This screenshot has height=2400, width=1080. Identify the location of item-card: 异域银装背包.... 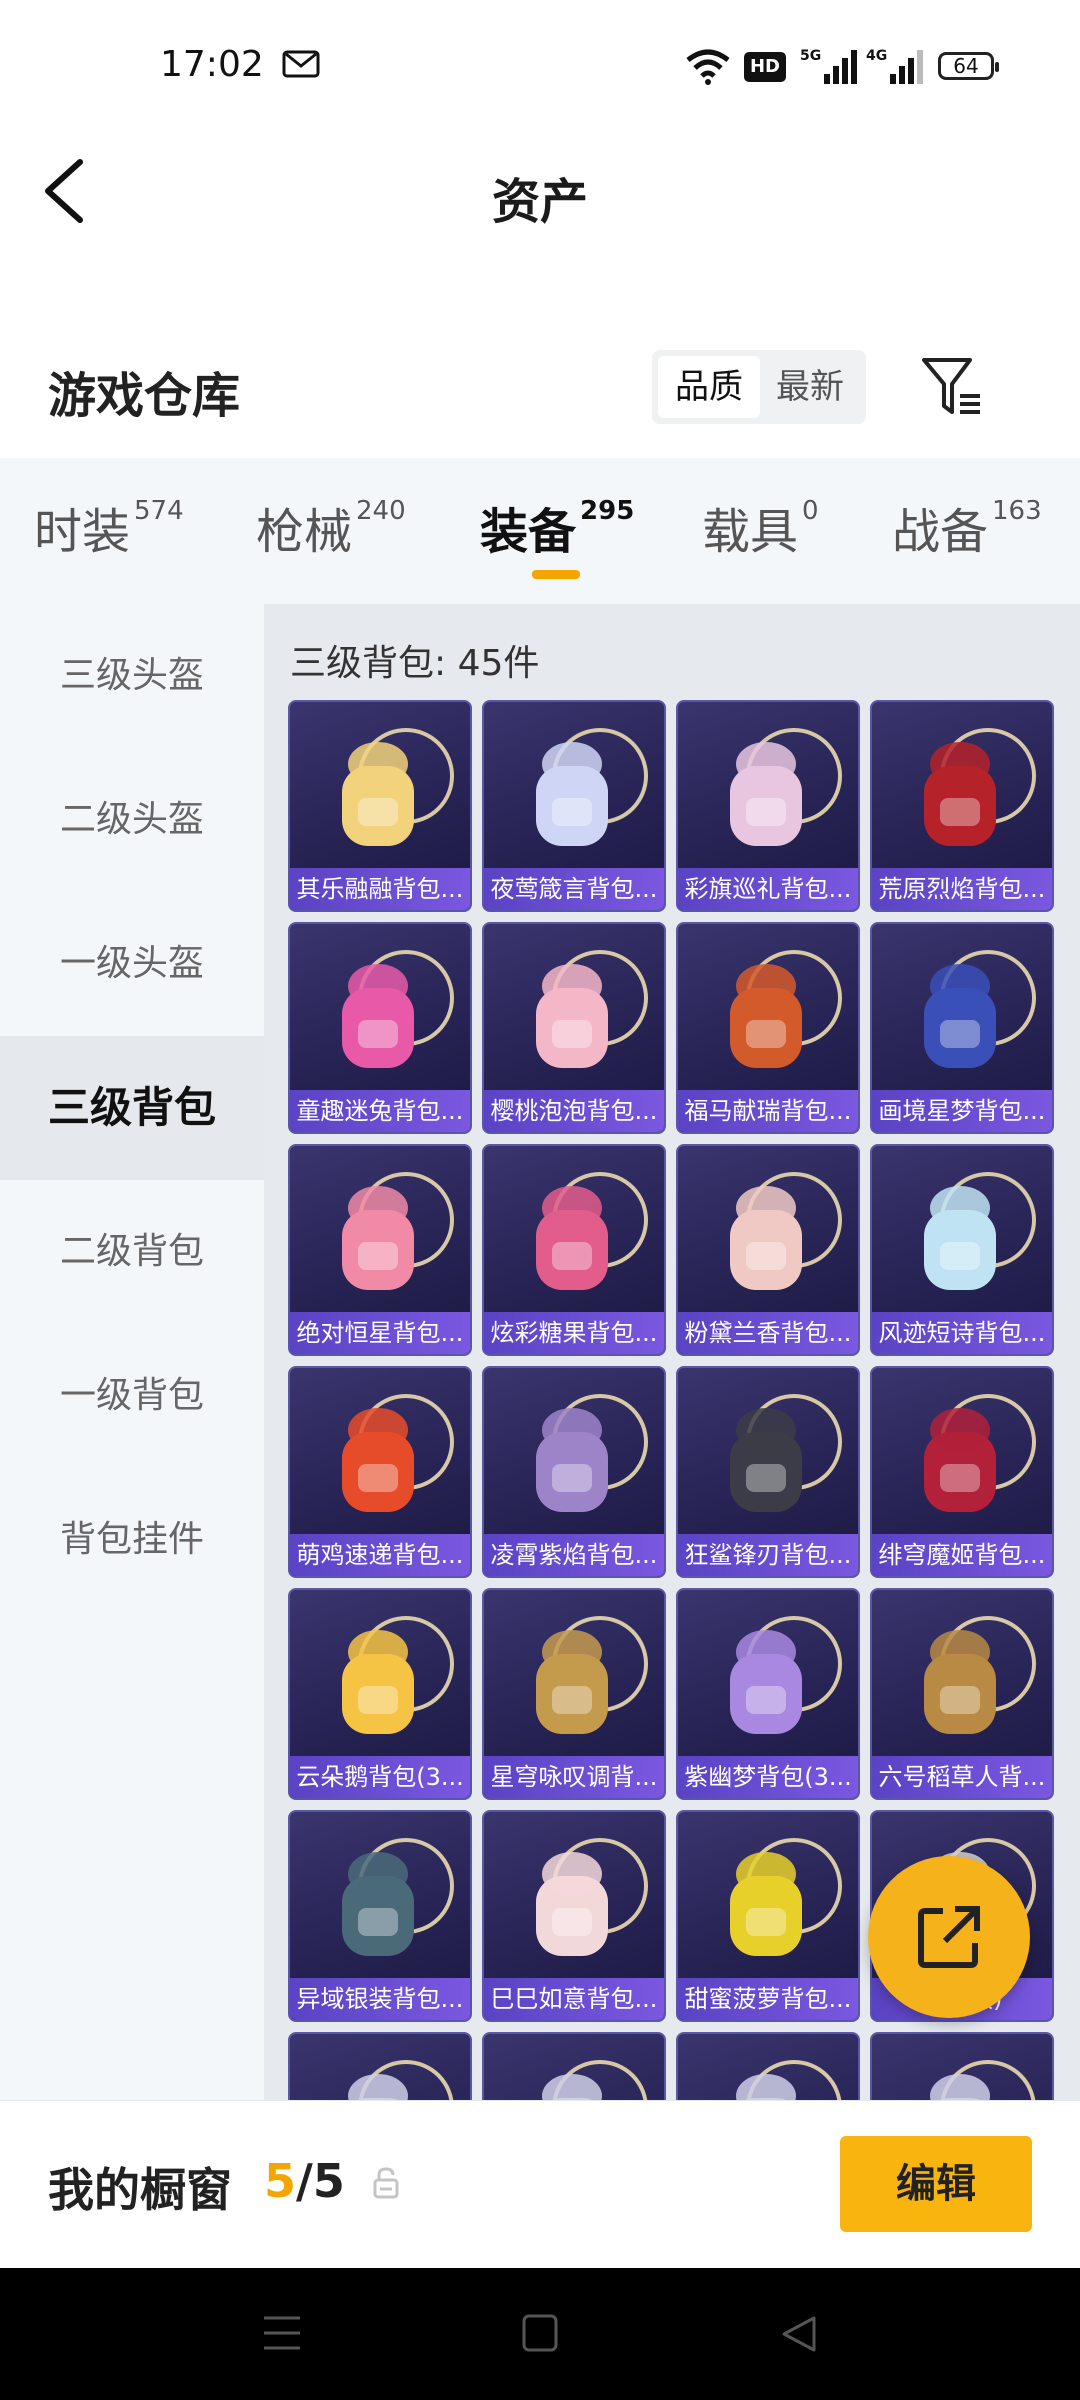
(380, 1916).